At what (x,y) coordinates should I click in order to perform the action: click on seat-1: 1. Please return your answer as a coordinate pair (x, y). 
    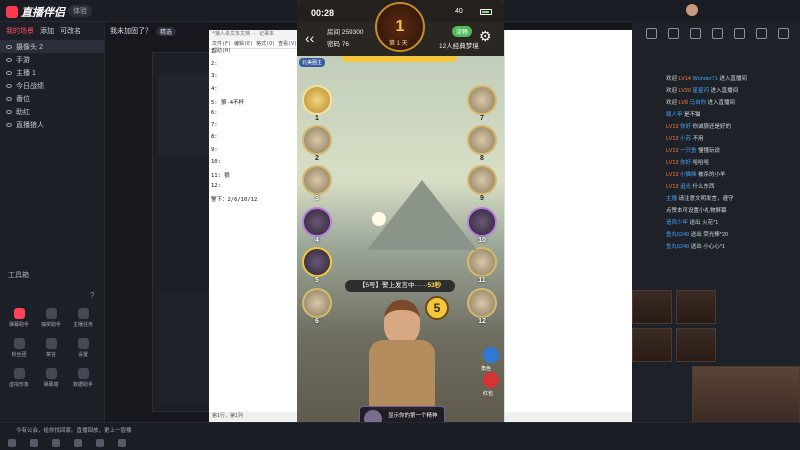
    Looking at the image, I should click on (317, 103).